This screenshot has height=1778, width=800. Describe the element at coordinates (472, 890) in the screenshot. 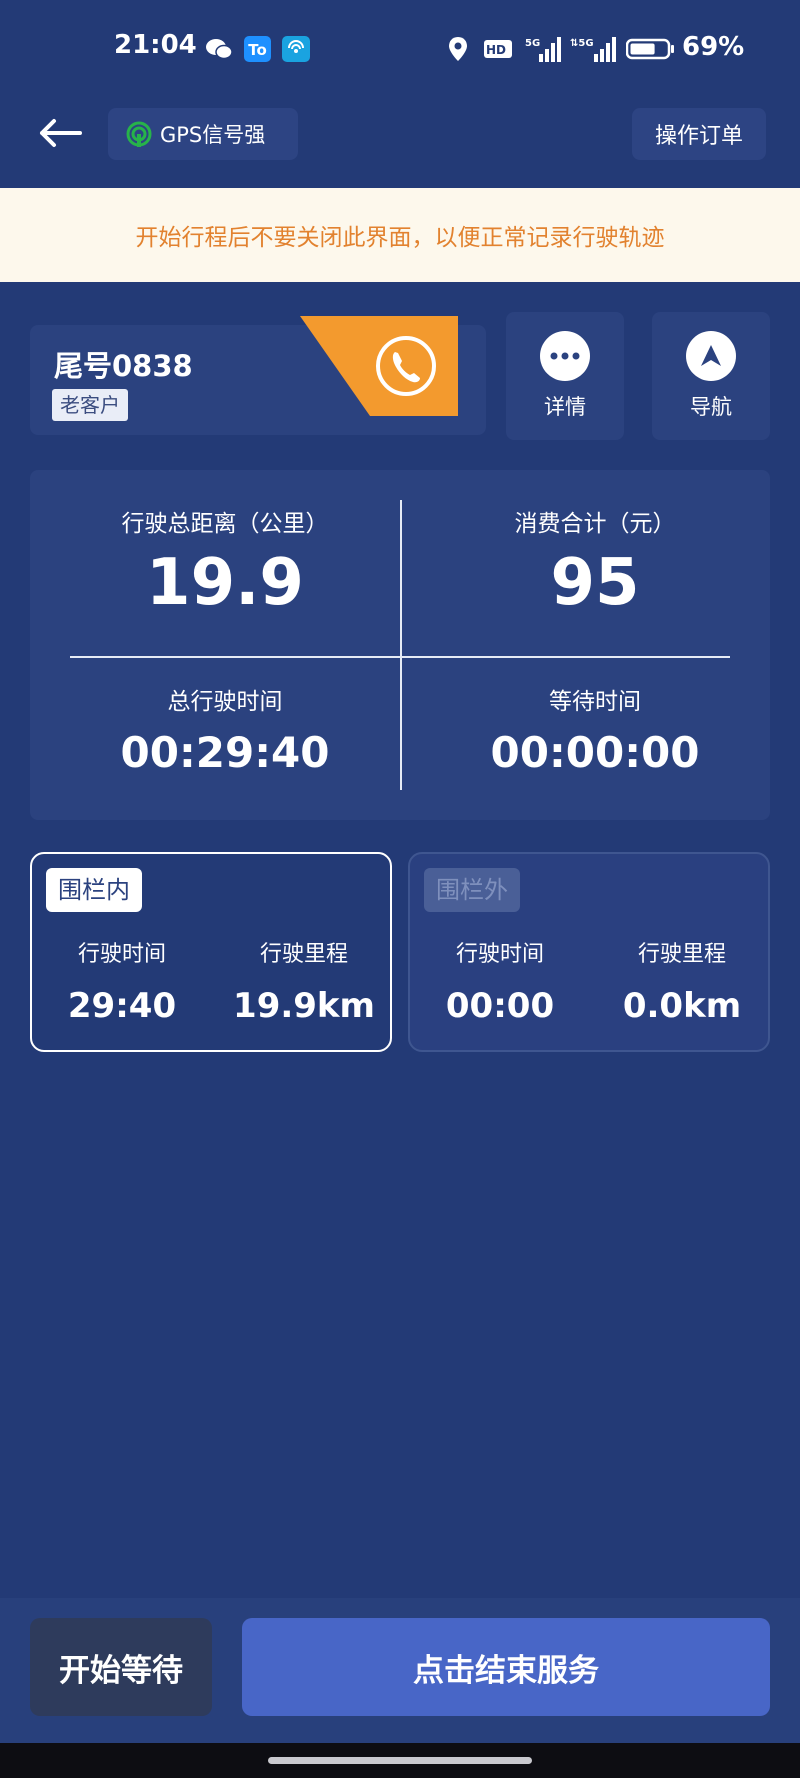

I see `fence-outside-tag: 围栏外` at that location.